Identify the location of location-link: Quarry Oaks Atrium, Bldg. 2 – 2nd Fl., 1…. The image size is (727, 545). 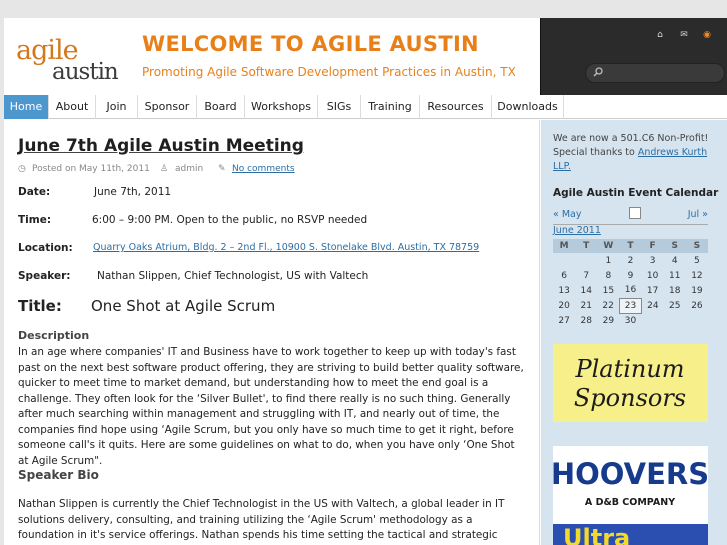
(286, 247).